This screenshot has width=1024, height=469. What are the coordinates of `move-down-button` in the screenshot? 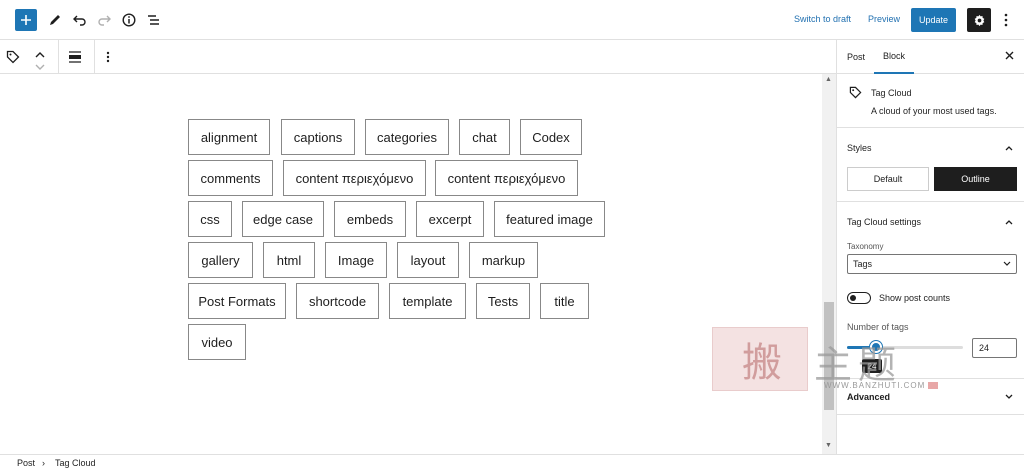 It's located at (41, 64).